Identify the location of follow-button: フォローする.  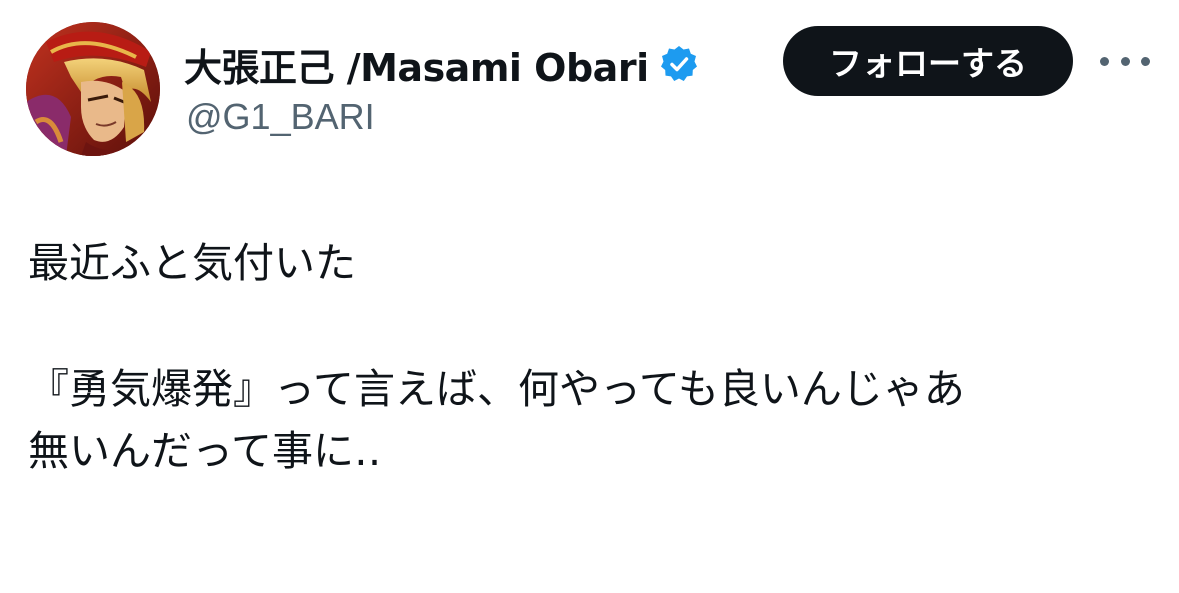
(928, 61).